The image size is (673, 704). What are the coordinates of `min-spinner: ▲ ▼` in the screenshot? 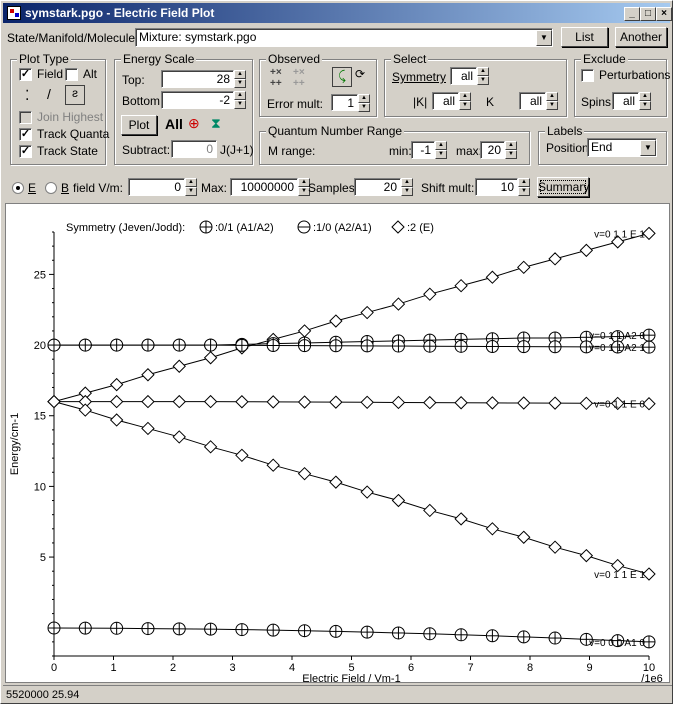 It's located at (441, 150).